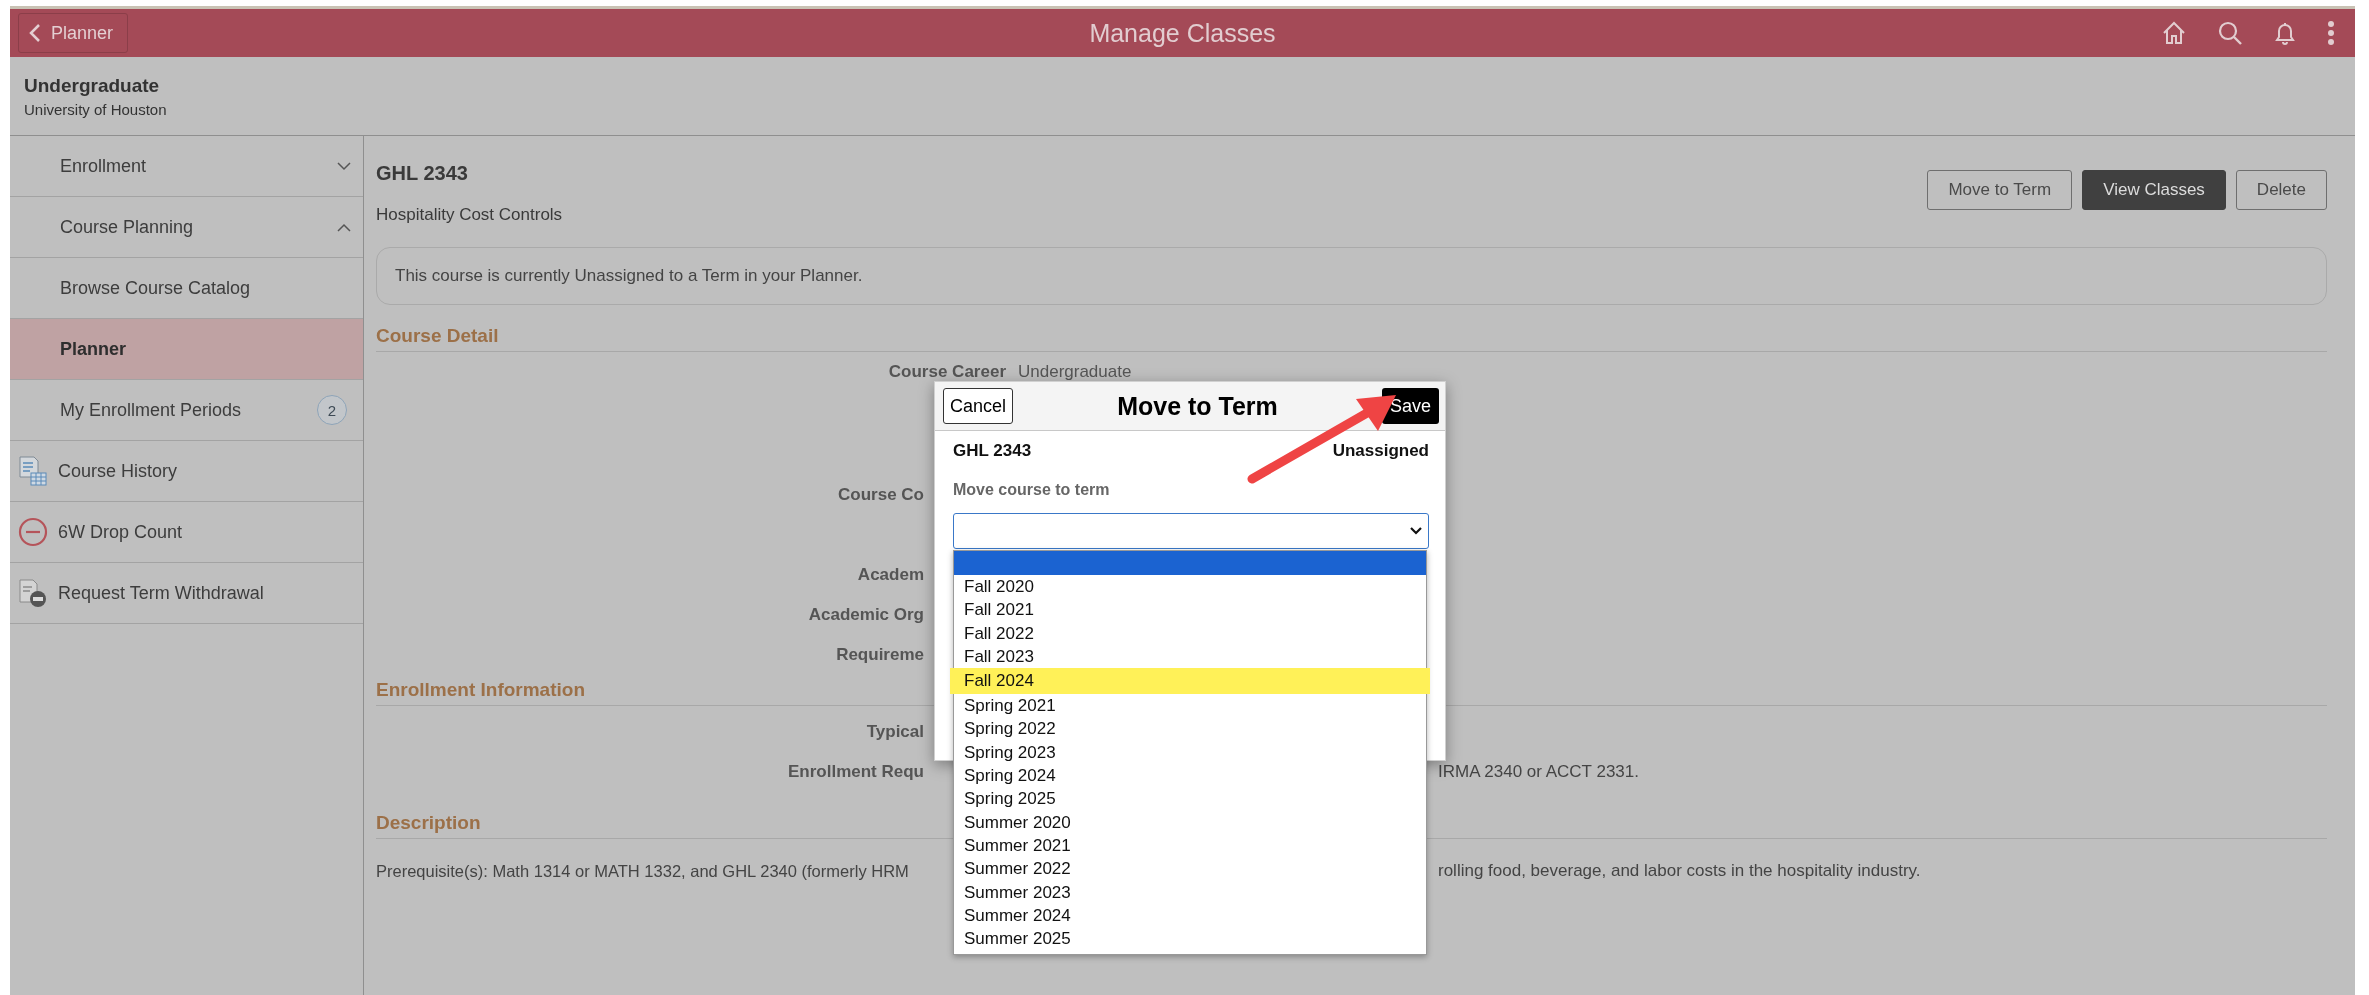  What do you see at coordinates (2174, 33) in the screenshot?
I see `home-icon` at bounding box center [2174, 33].